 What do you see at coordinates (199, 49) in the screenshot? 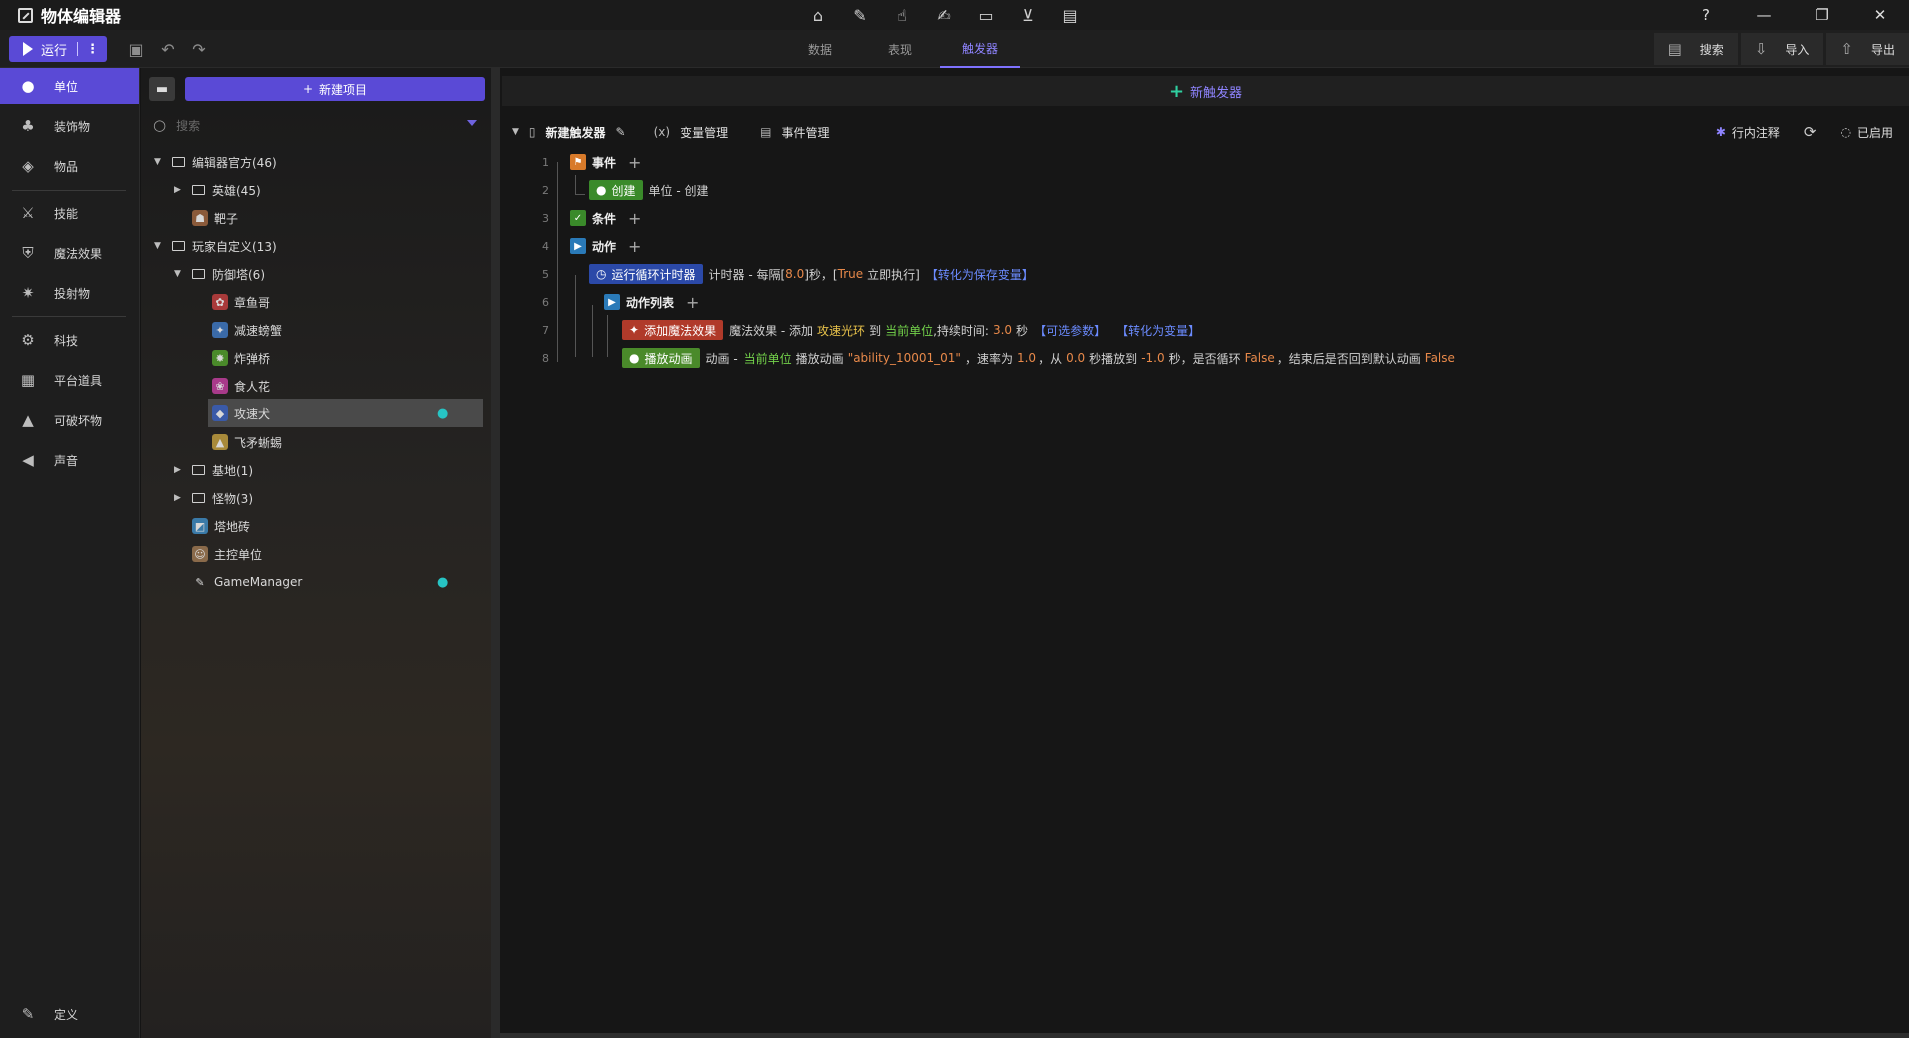
I see `redo-icon: ↷` at bounding box center [199, 49].